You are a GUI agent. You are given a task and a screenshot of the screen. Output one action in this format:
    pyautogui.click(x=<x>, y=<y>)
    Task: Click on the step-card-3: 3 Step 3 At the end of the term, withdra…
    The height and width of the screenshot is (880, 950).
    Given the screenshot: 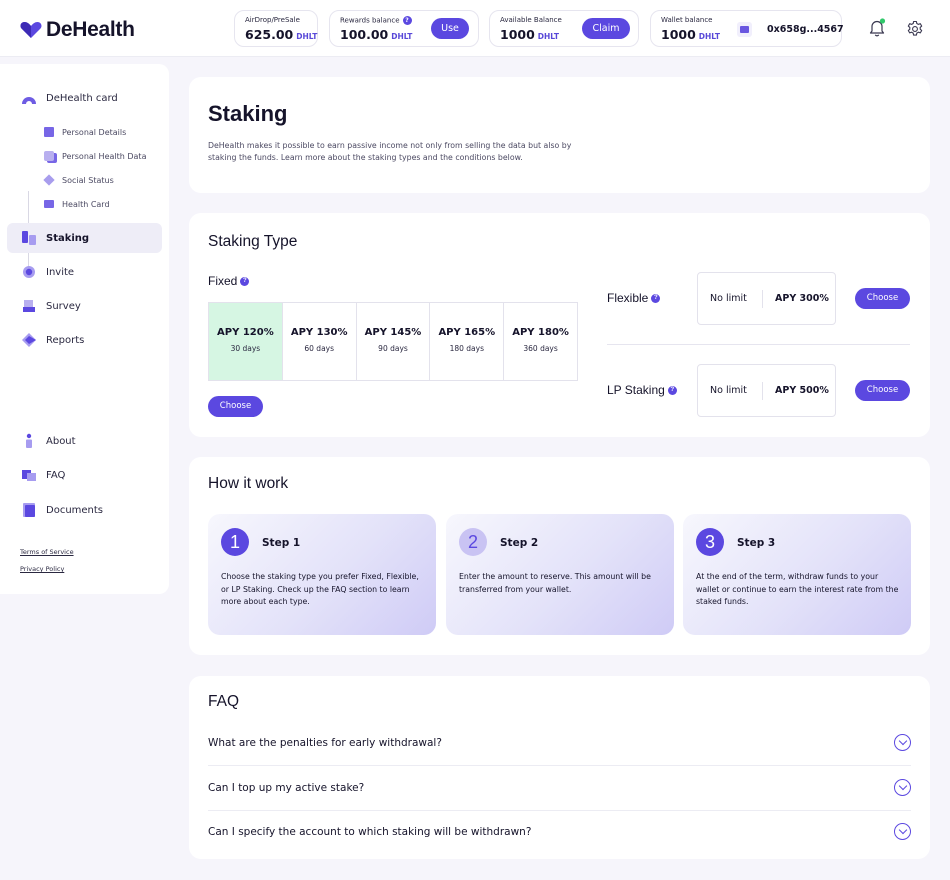 What is the action you would take?
    pyautogui.click(x=797, y=574)
    